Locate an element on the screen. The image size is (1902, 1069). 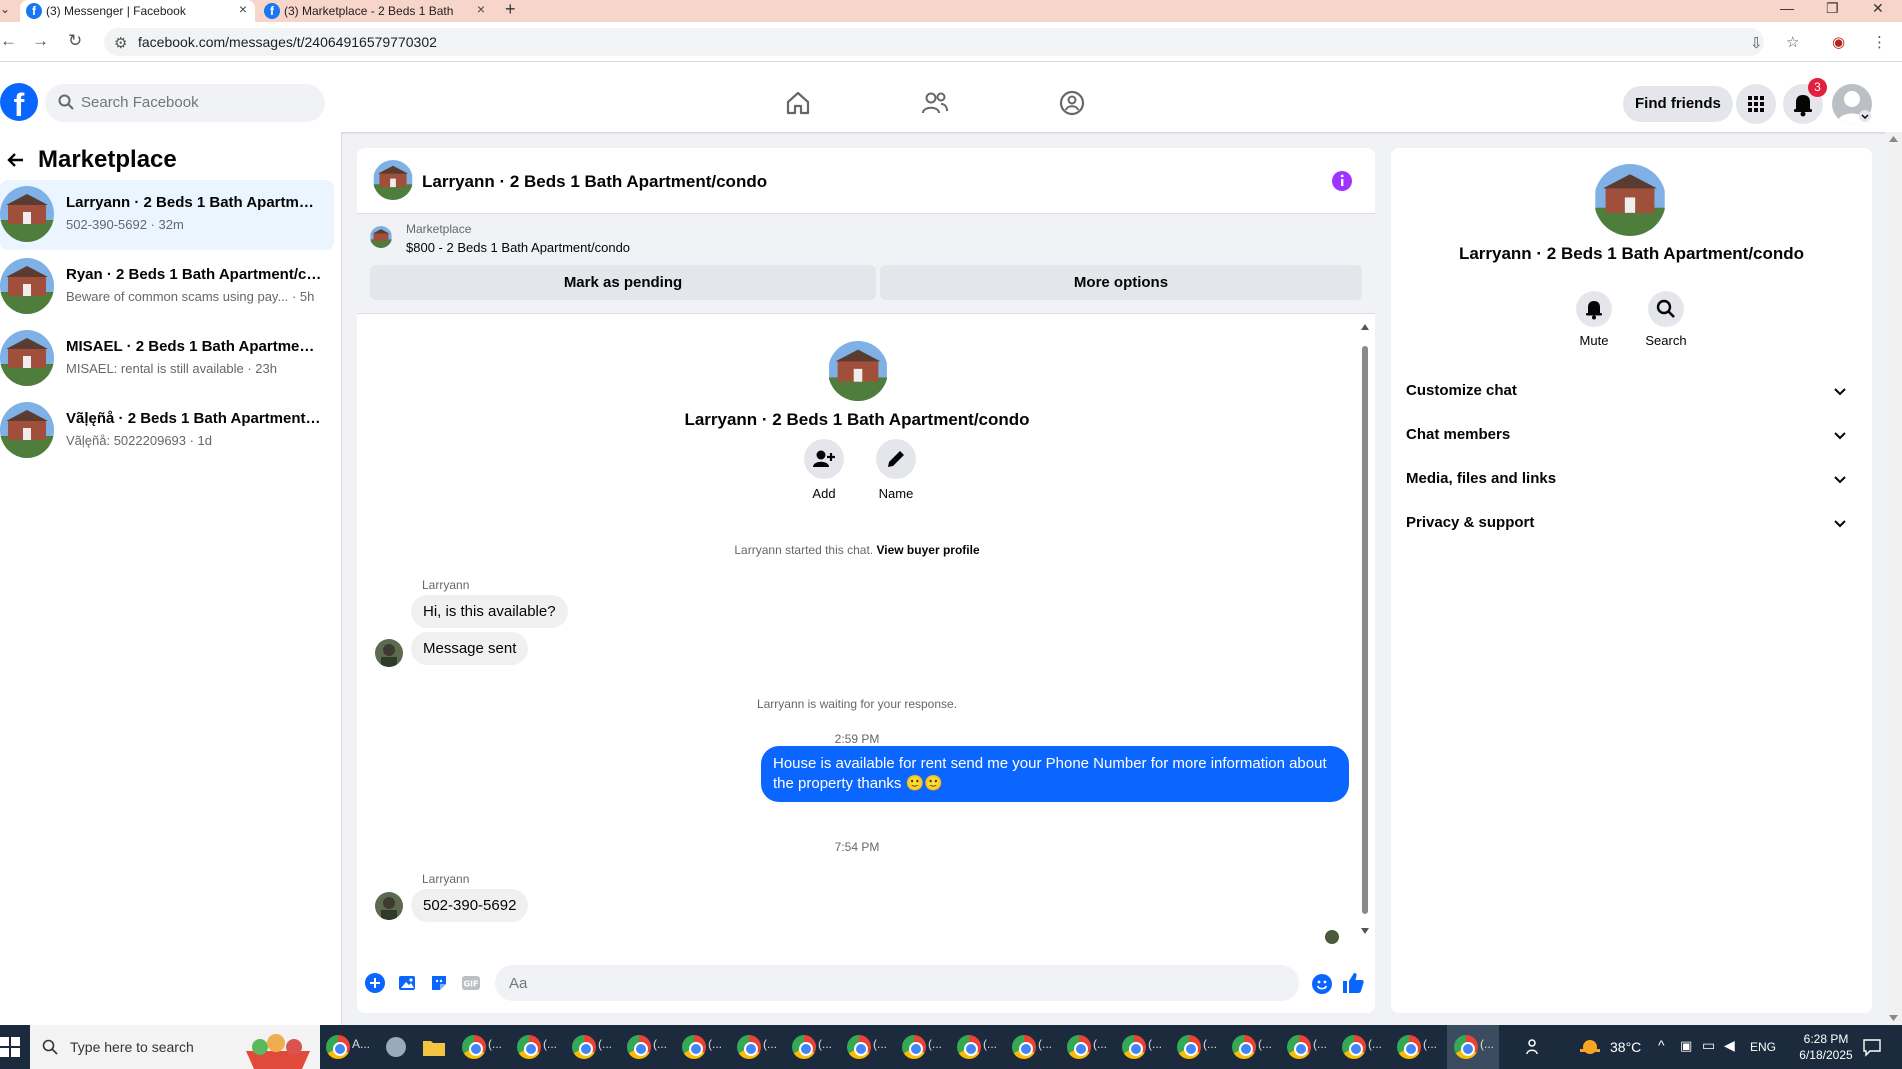
window-close-icon: ✕ is located at coordinates (1878, 8).